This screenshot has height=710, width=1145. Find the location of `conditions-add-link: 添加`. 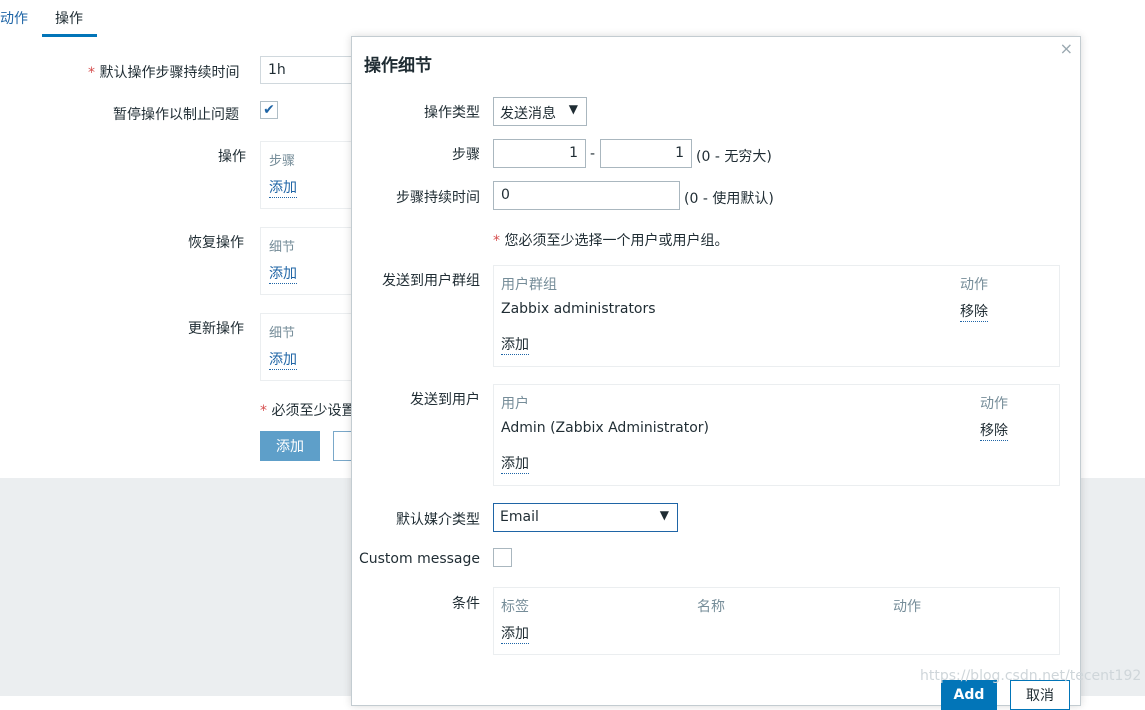

conditions-add-link: 添加 is located at coordinates (515, 633).